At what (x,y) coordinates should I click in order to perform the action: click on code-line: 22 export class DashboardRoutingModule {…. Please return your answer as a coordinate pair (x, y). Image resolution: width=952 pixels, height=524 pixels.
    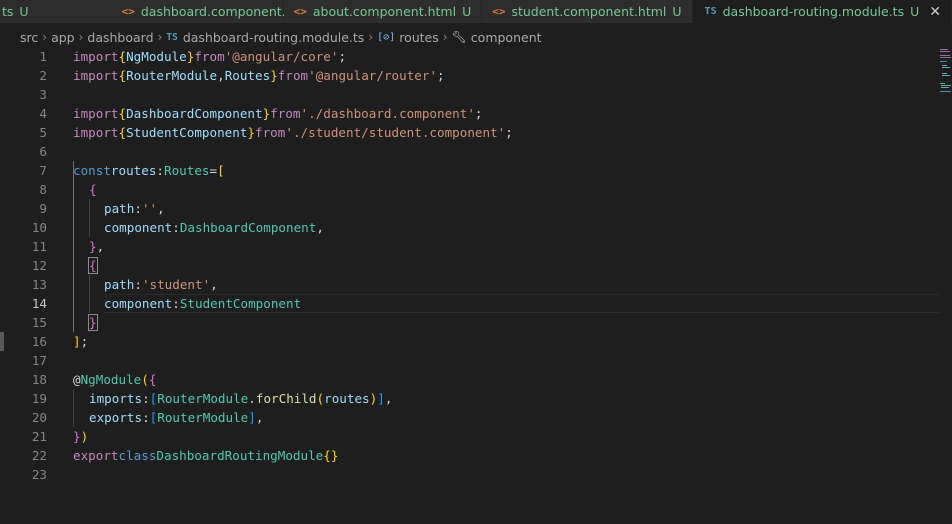
    Looking at the image, I should click on (476, 455).